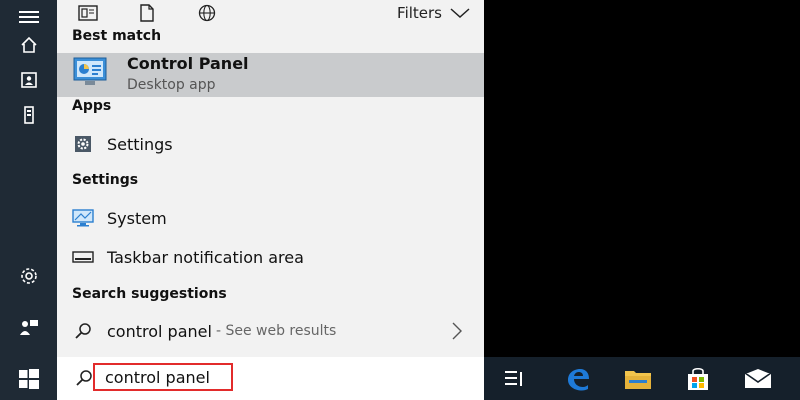 The height and width of the screenshot is (400, 800). What do you see at coordinates (270, 378) in the screenshot?
I see `taskbar-search-box` at bounding box center [270, 378].